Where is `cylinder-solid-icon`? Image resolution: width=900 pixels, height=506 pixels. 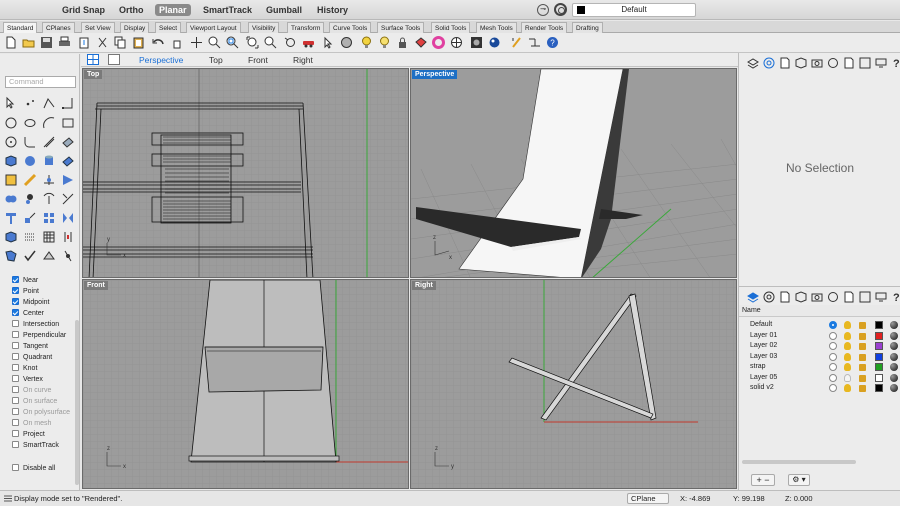
cylinder-solid-icon is located at coordinates (49, 161).